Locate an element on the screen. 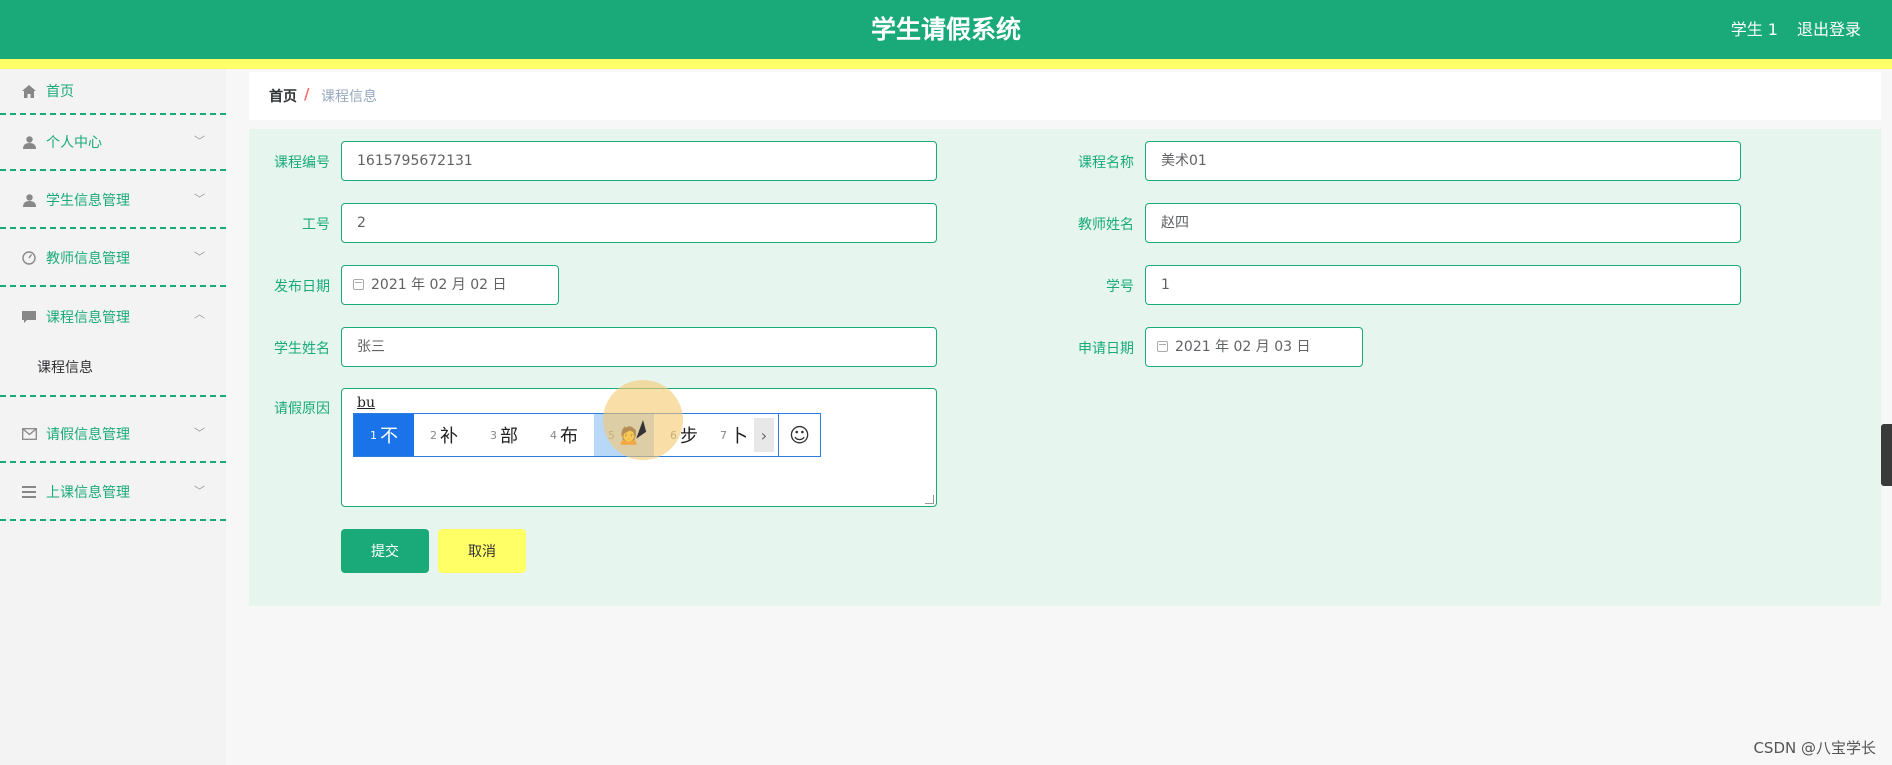  sidebar-item-course-info: 课程信息管理 ︿ is located at coordinates (113, 343).